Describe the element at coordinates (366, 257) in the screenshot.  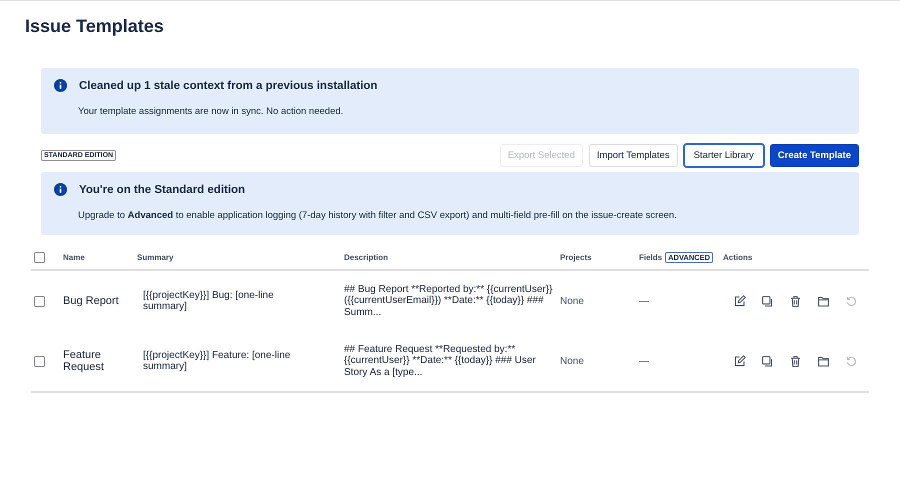
I see `column-header: Description` at that location.